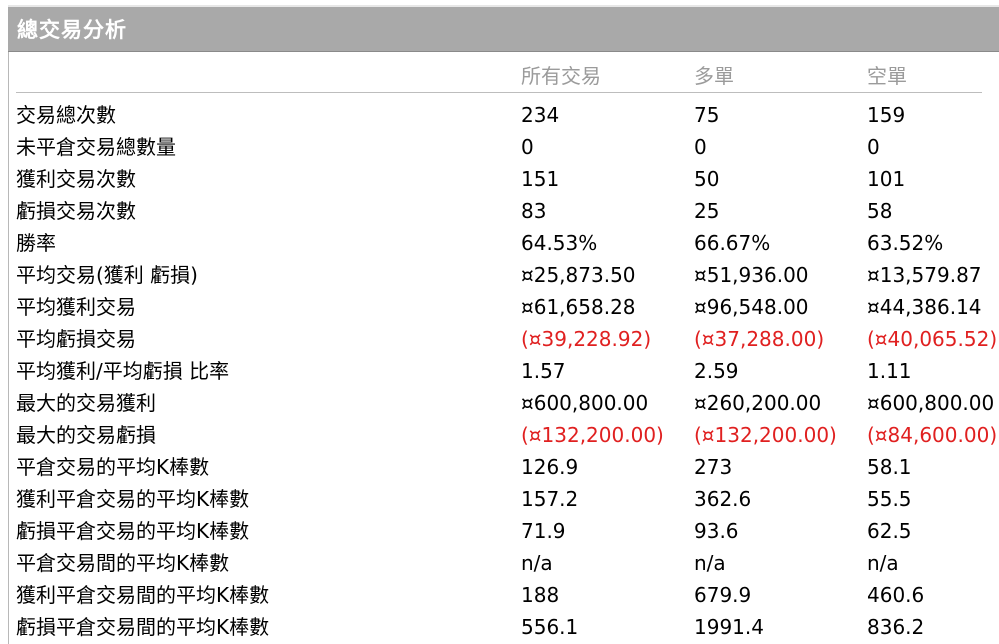 Image resolution: width=999 pixels, height=644 pixels. What do you see at coordinates (889, 467) in the screenshot?
I see `value-short: 58.1` at bounding box center [889, 467].